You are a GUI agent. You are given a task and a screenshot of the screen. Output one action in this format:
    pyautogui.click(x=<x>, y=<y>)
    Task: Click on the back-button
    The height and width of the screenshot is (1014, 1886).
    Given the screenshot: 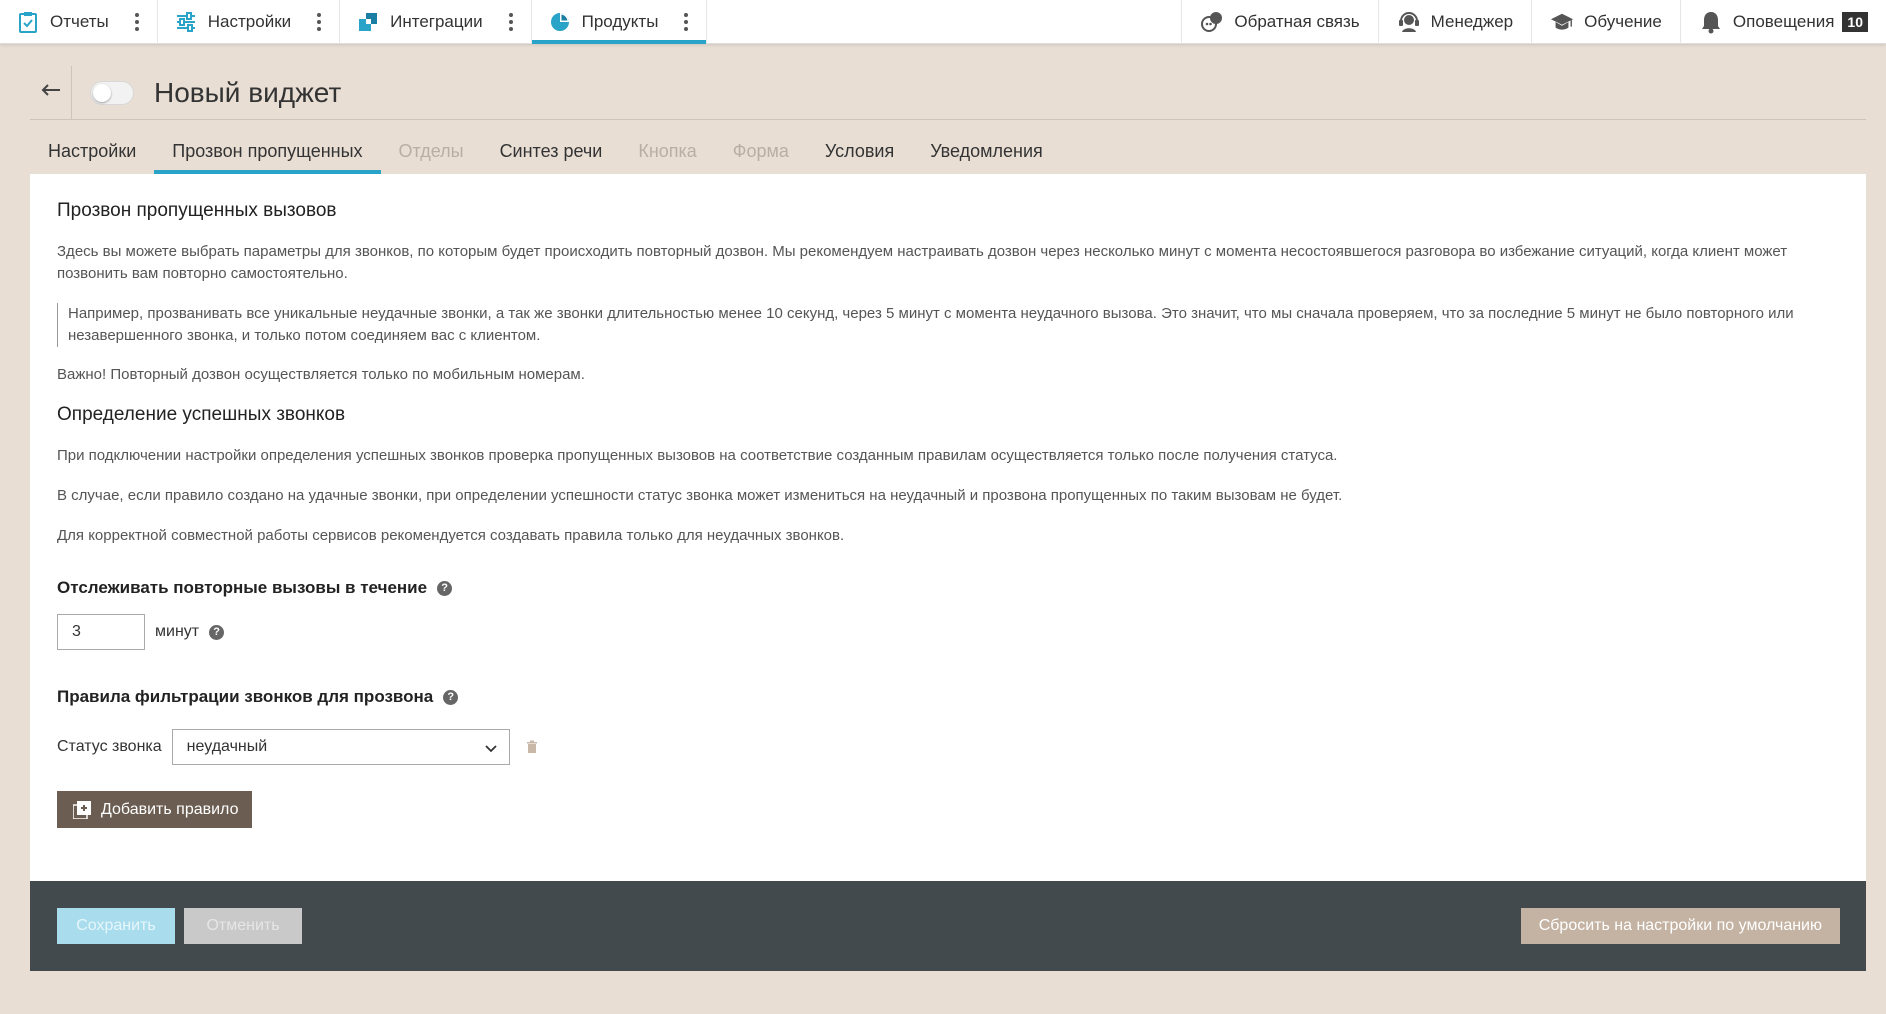 What is the action you would take?
    pyautogui.click(x=51, y=92)
    